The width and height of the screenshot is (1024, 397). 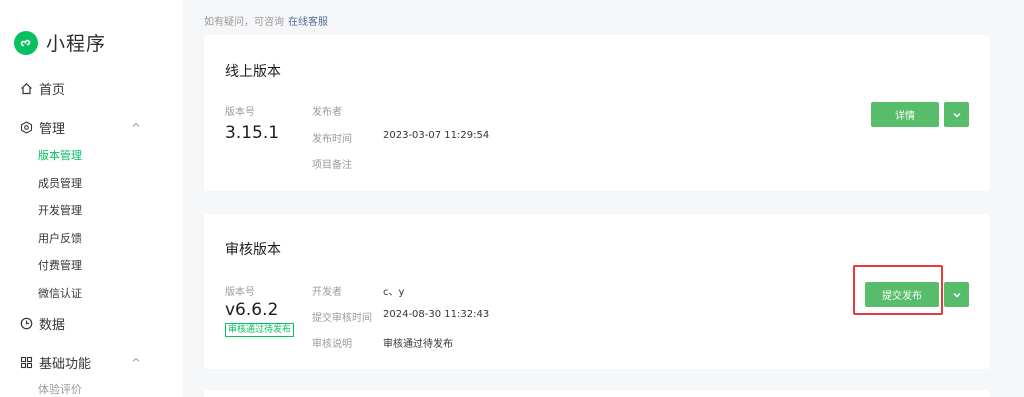 I want to click on sidebar-item-dev-manage: 开发管理, so click(x=60, y=210).